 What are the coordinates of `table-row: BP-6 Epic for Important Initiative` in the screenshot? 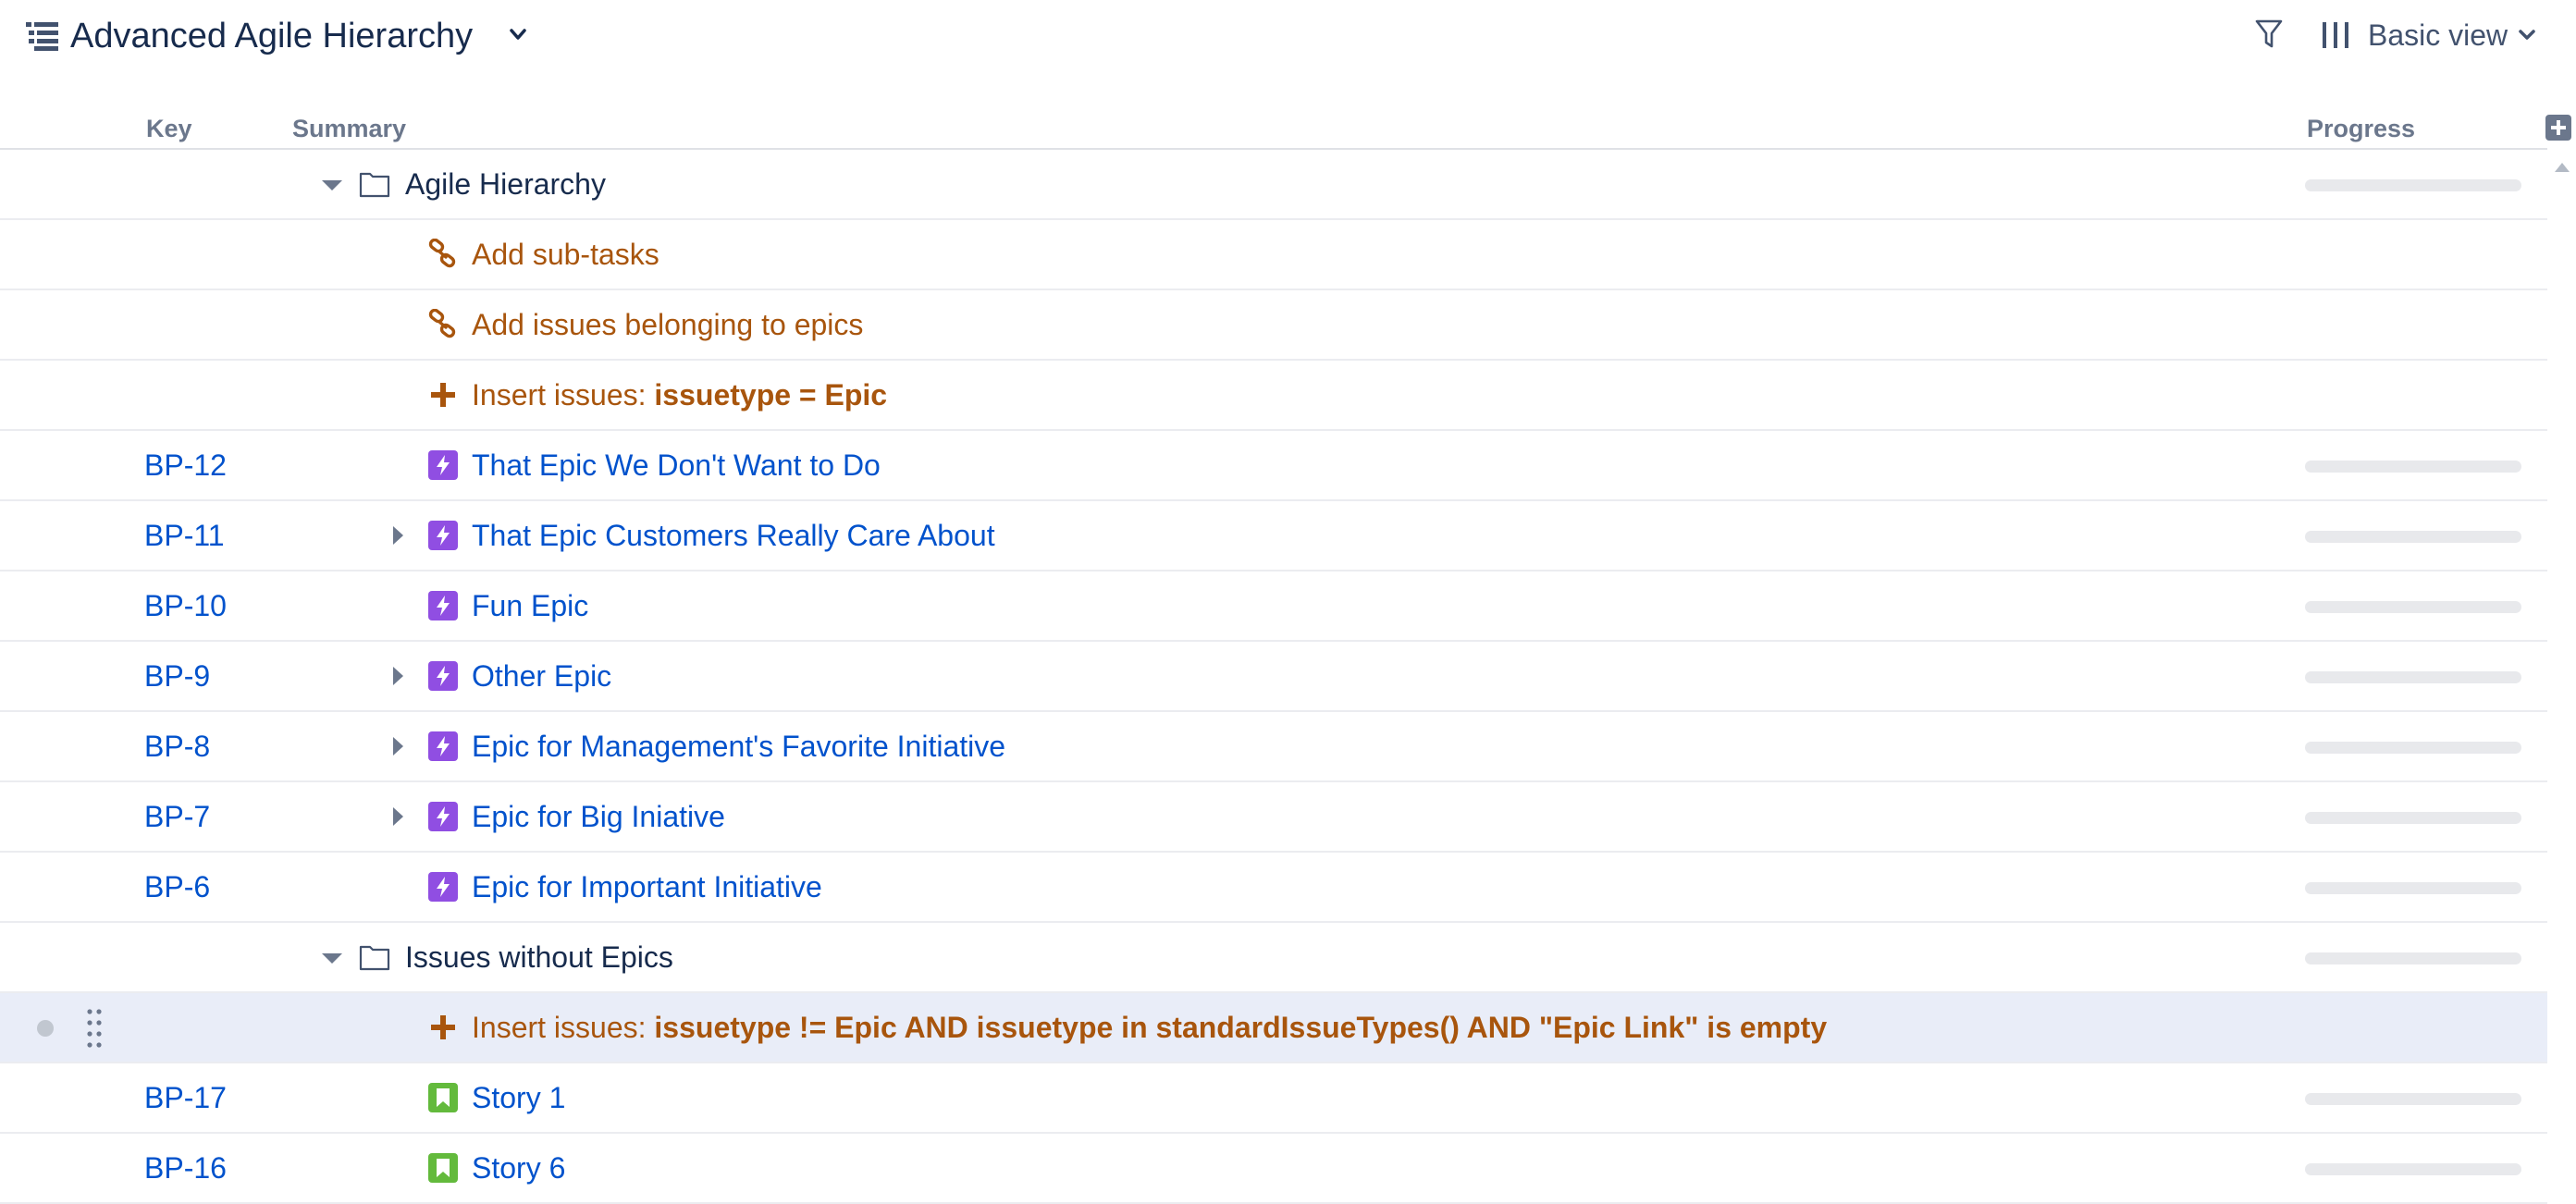 It's located at (1273, 888).